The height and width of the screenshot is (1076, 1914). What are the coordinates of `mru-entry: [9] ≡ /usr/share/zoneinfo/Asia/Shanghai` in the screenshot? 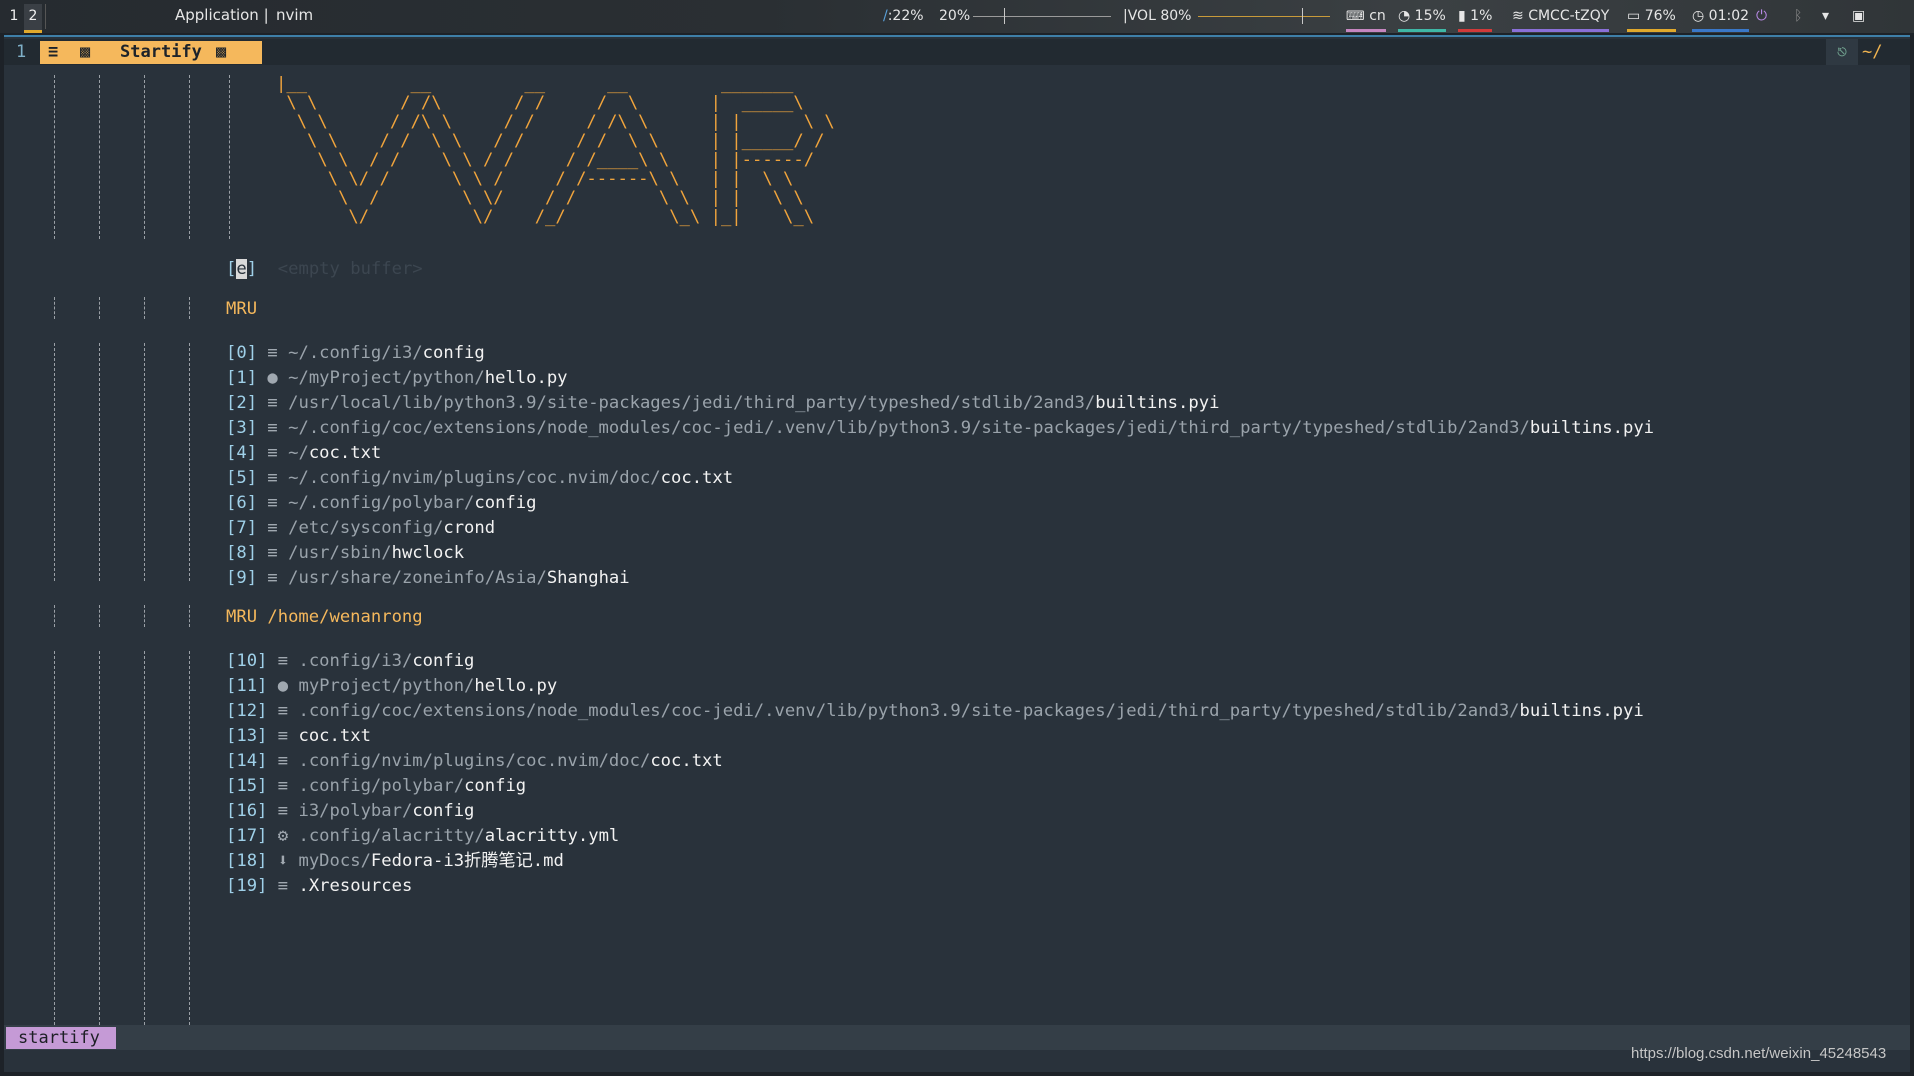 It's located at (428, 578).